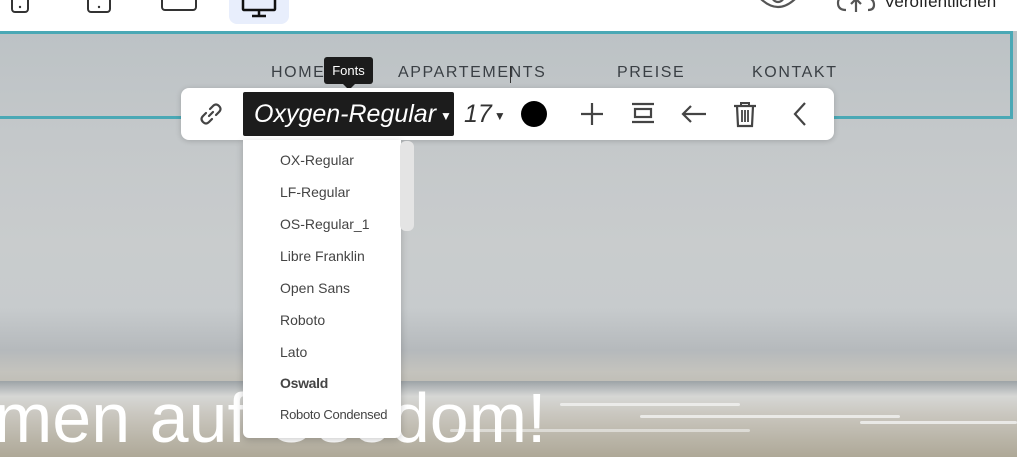 Image resolution: width=1017 pixels, height=457 pixels. Describe the element at coordinates (478, 114) in the screenshot. I see `font-size-value: 17` at that location.